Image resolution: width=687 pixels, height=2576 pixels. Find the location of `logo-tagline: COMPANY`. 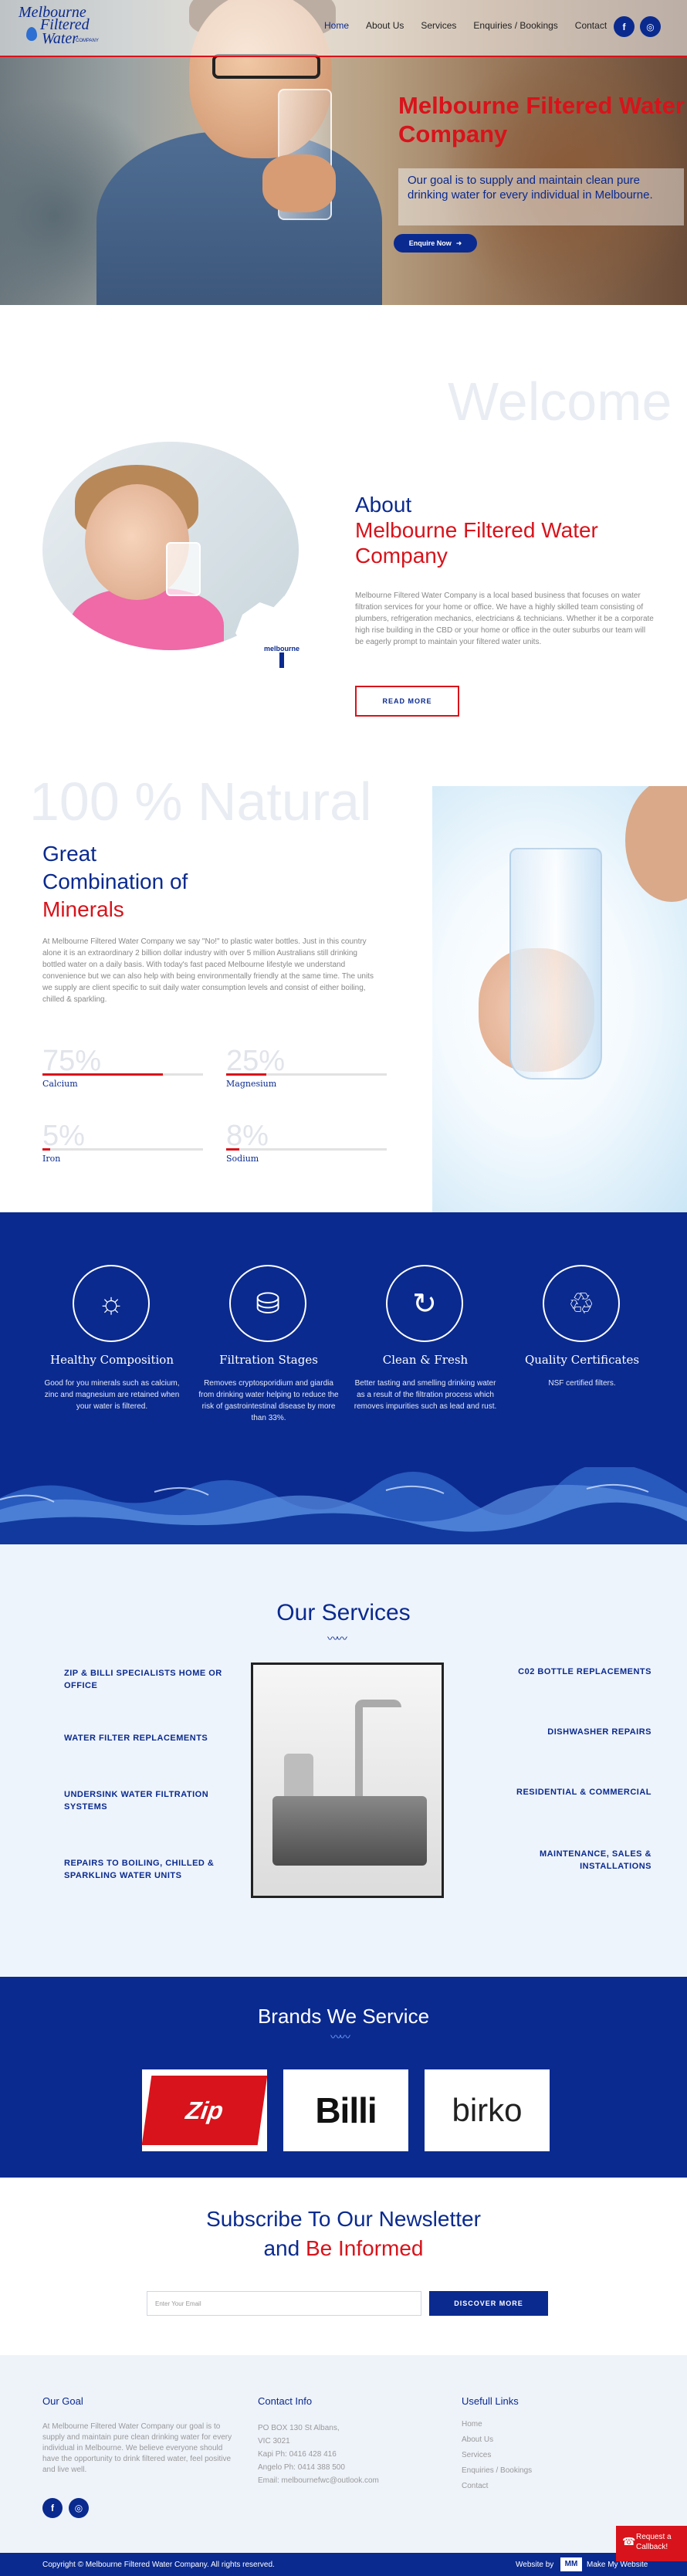

logo-tagline: COMPANY is located at coordinates (87, 41).